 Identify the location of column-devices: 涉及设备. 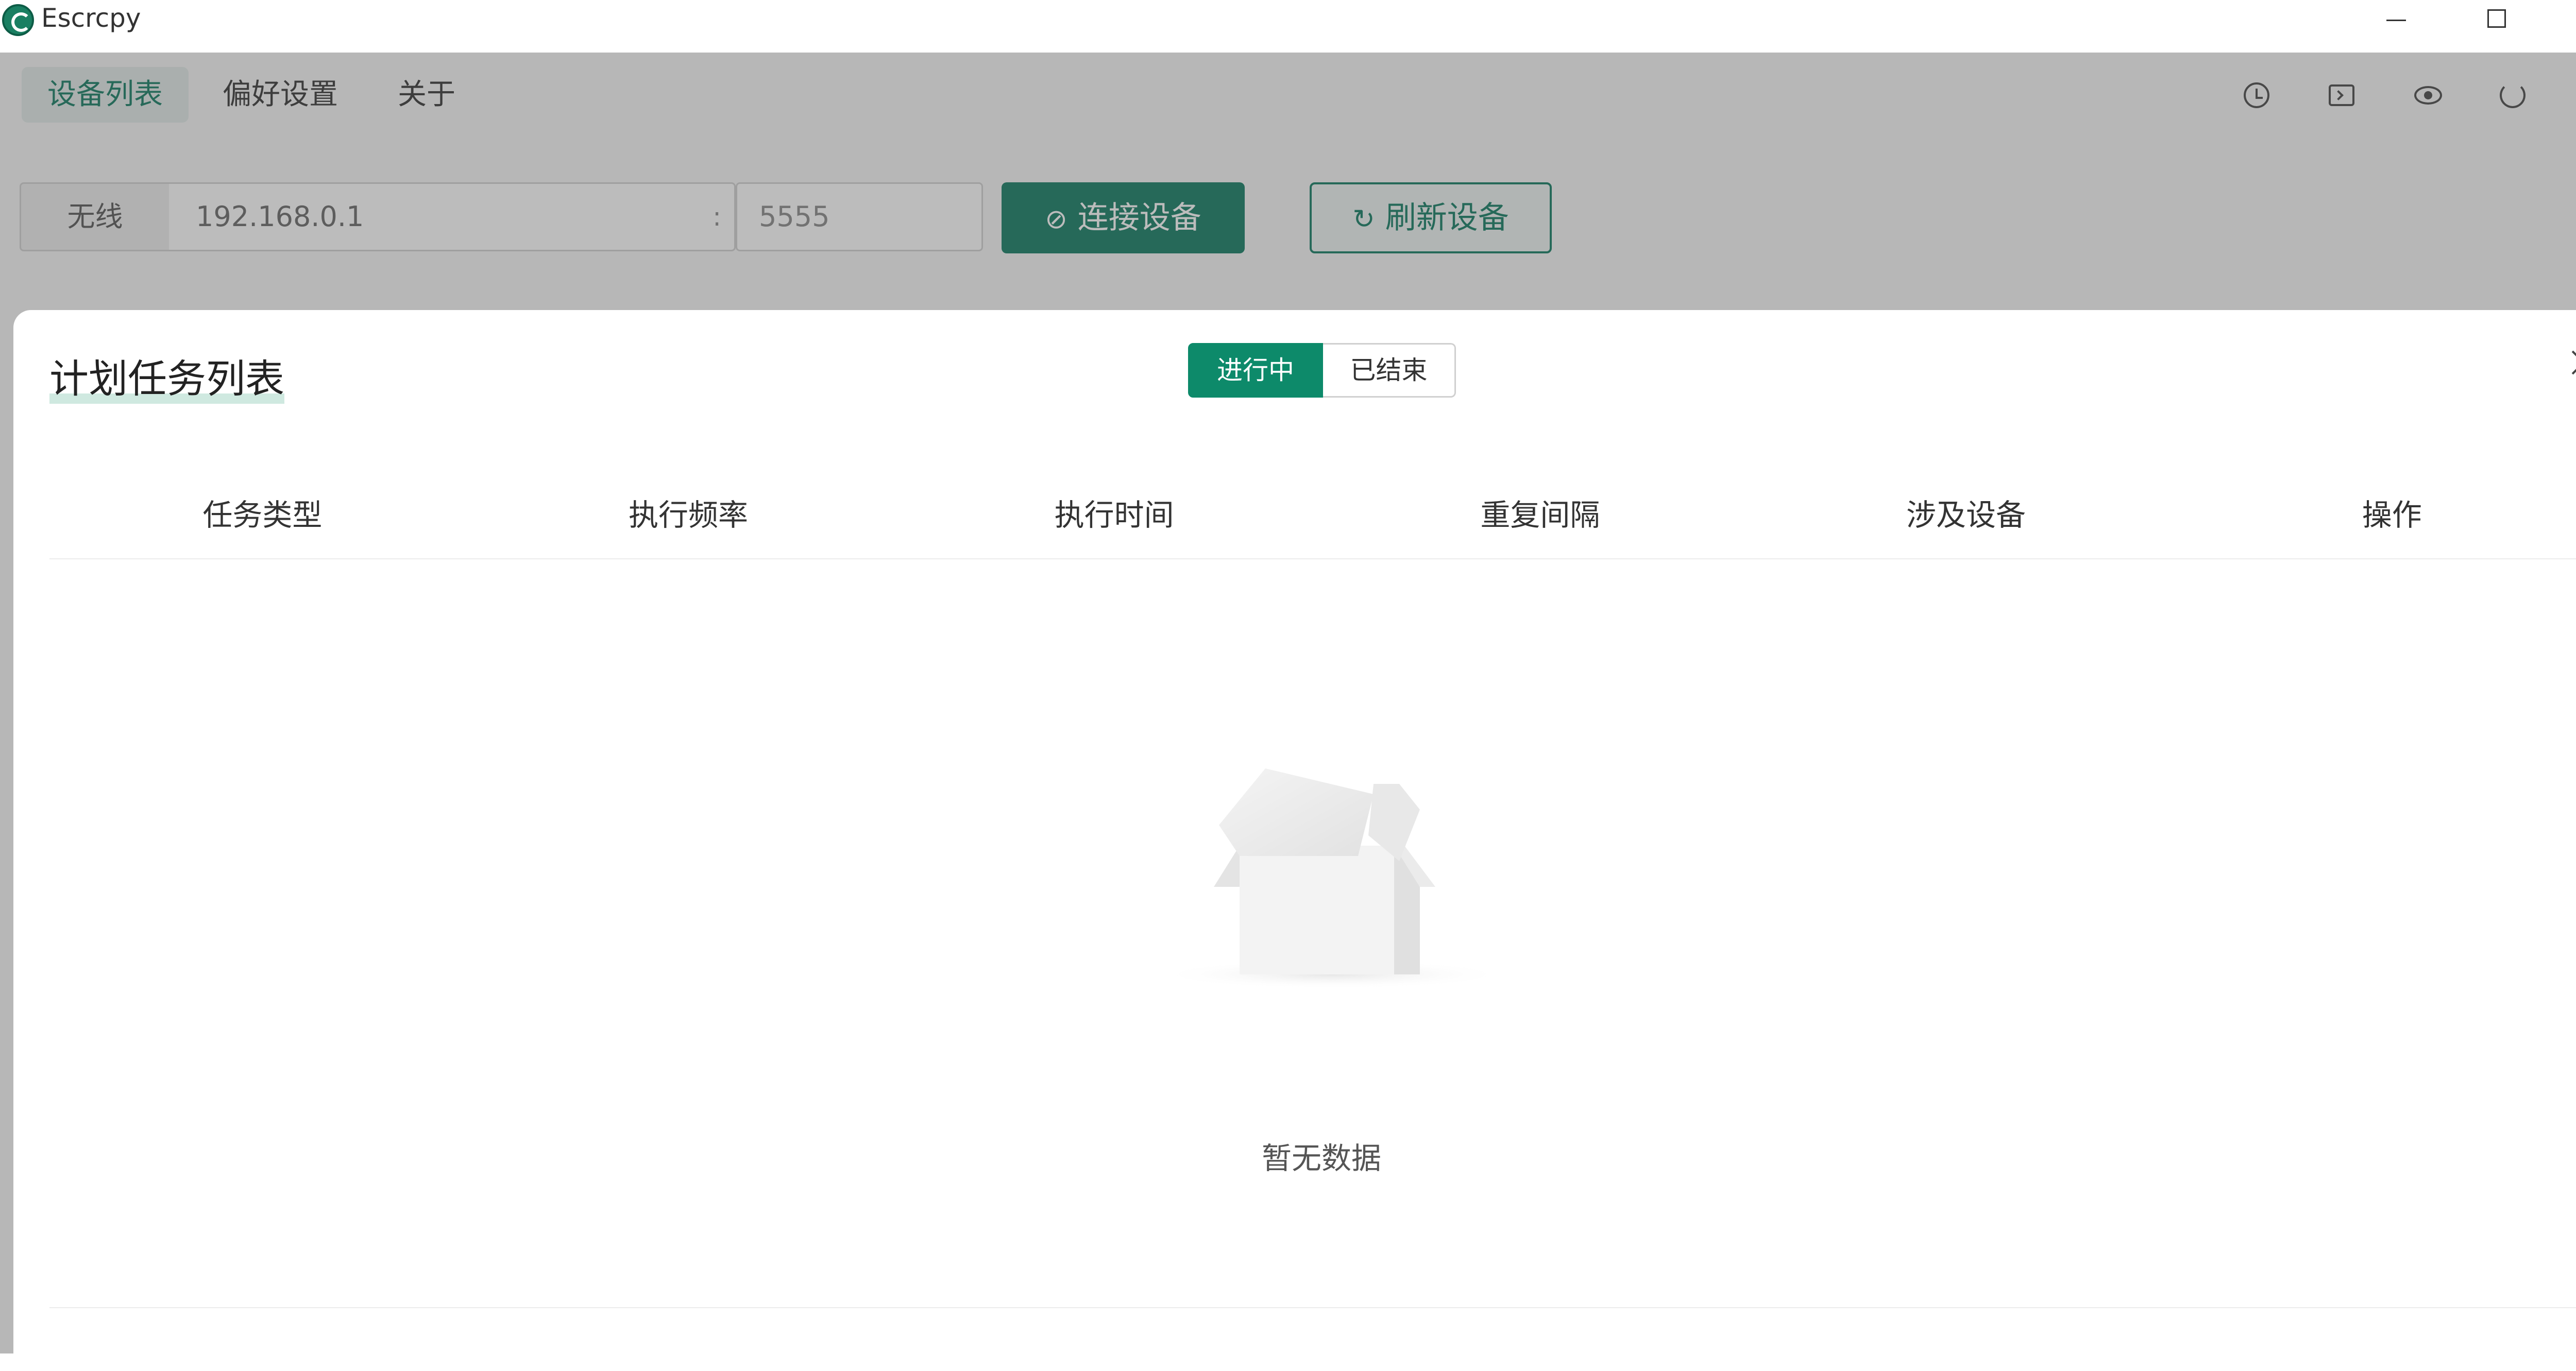
(1966, 515).